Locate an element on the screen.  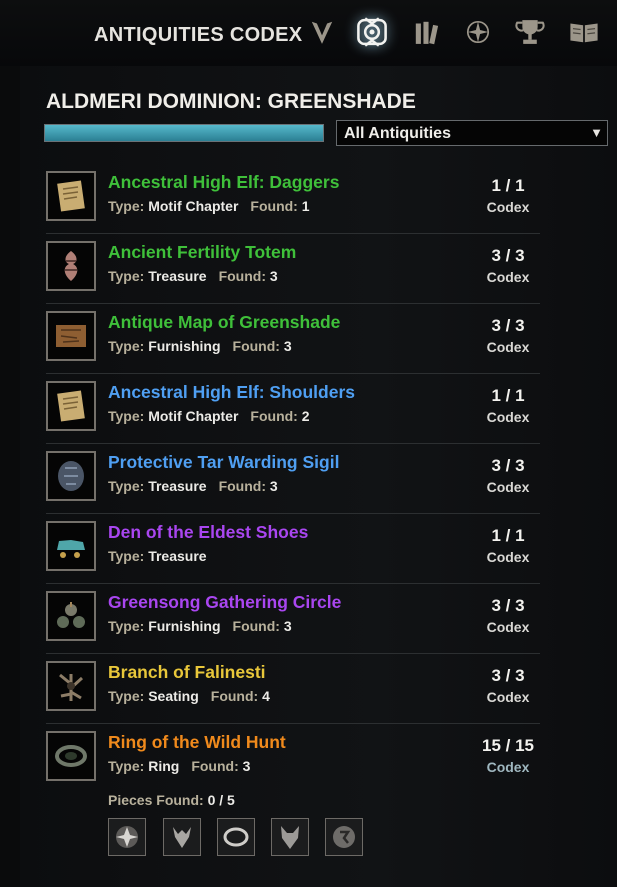
pieces-found-label: Pieces Found: is located at coordinates (156, 800).